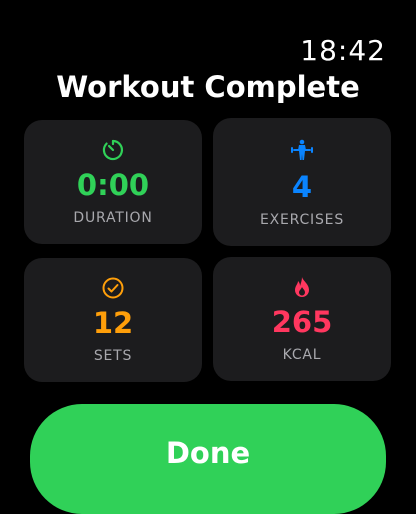 This screenshot has width=416, height=514. I want to click on kcal-card: 265 KCAL, so click(302, 319).